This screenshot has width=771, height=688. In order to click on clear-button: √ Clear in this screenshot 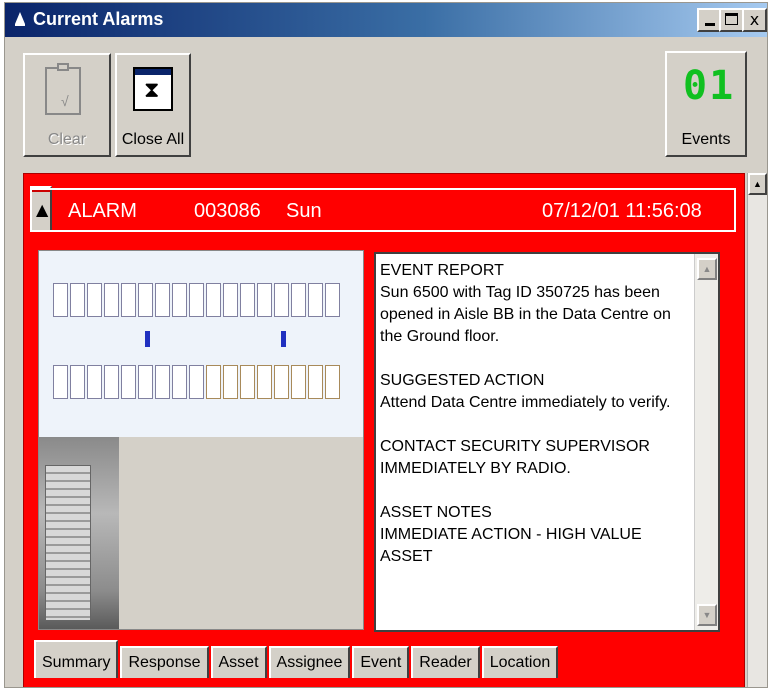, I will do `click(67, 105)`.